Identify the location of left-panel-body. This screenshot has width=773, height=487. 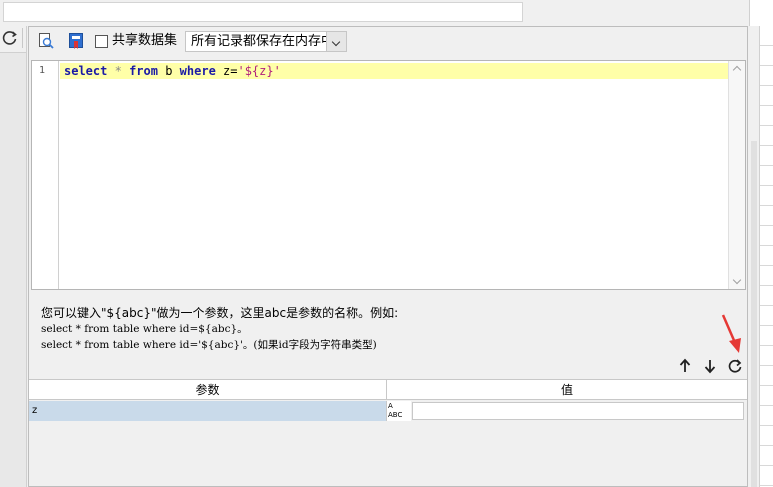
(13, 269).